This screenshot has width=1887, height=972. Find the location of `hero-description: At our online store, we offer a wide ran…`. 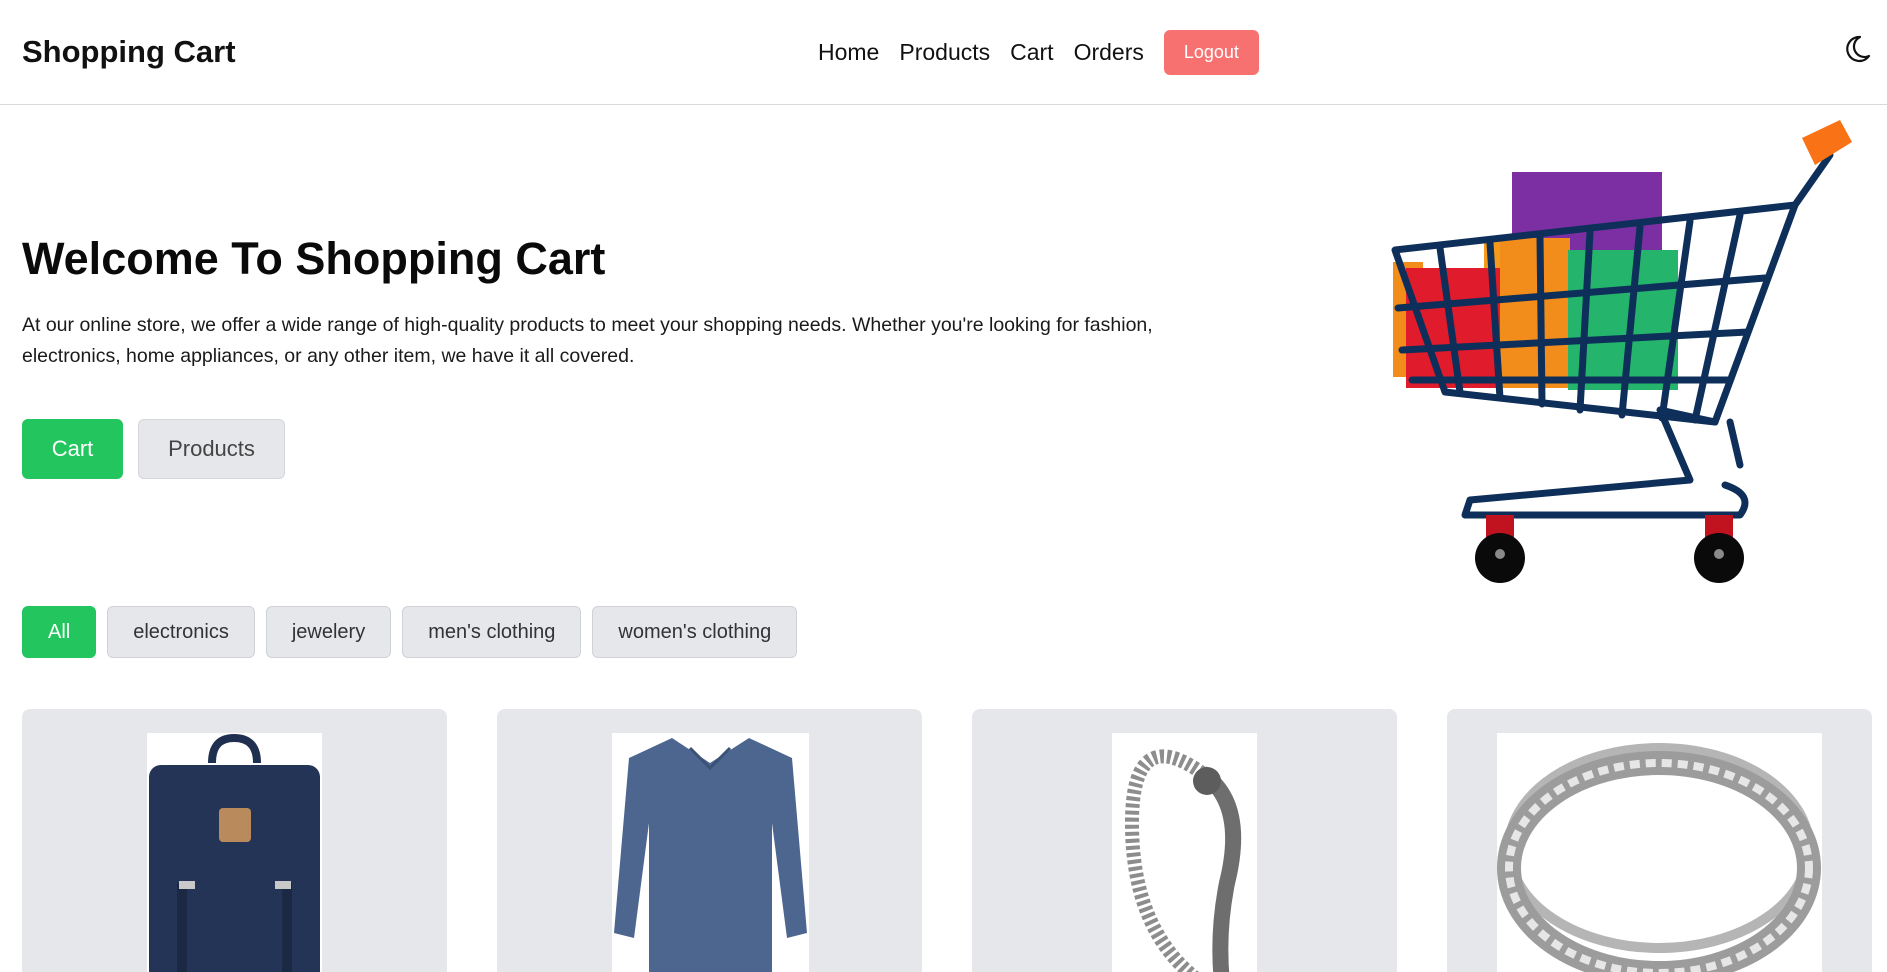

hero-description: At our online store, we offer a wide ran… is located at coordinates (587, 340).